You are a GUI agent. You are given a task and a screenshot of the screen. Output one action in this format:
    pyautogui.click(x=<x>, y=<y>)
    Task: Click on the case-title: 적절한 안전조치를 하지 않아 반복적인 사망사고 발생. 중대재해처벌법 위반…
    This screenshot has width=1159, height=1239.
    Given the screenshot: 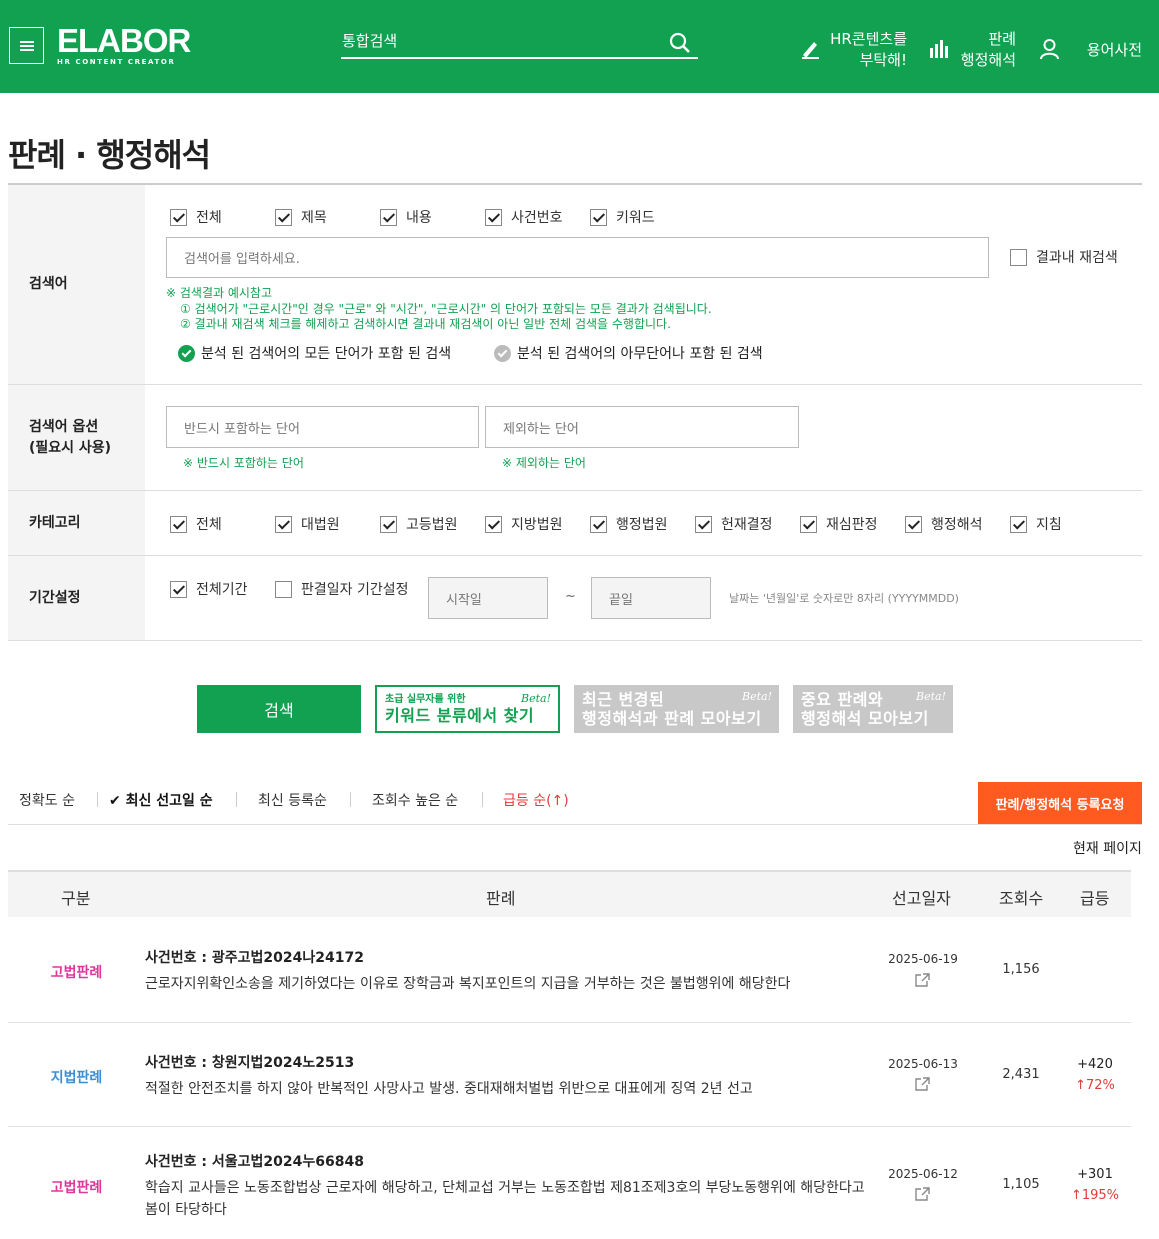 What is the action you would take?
    pyautogui.click(x=507, y=1089)
    